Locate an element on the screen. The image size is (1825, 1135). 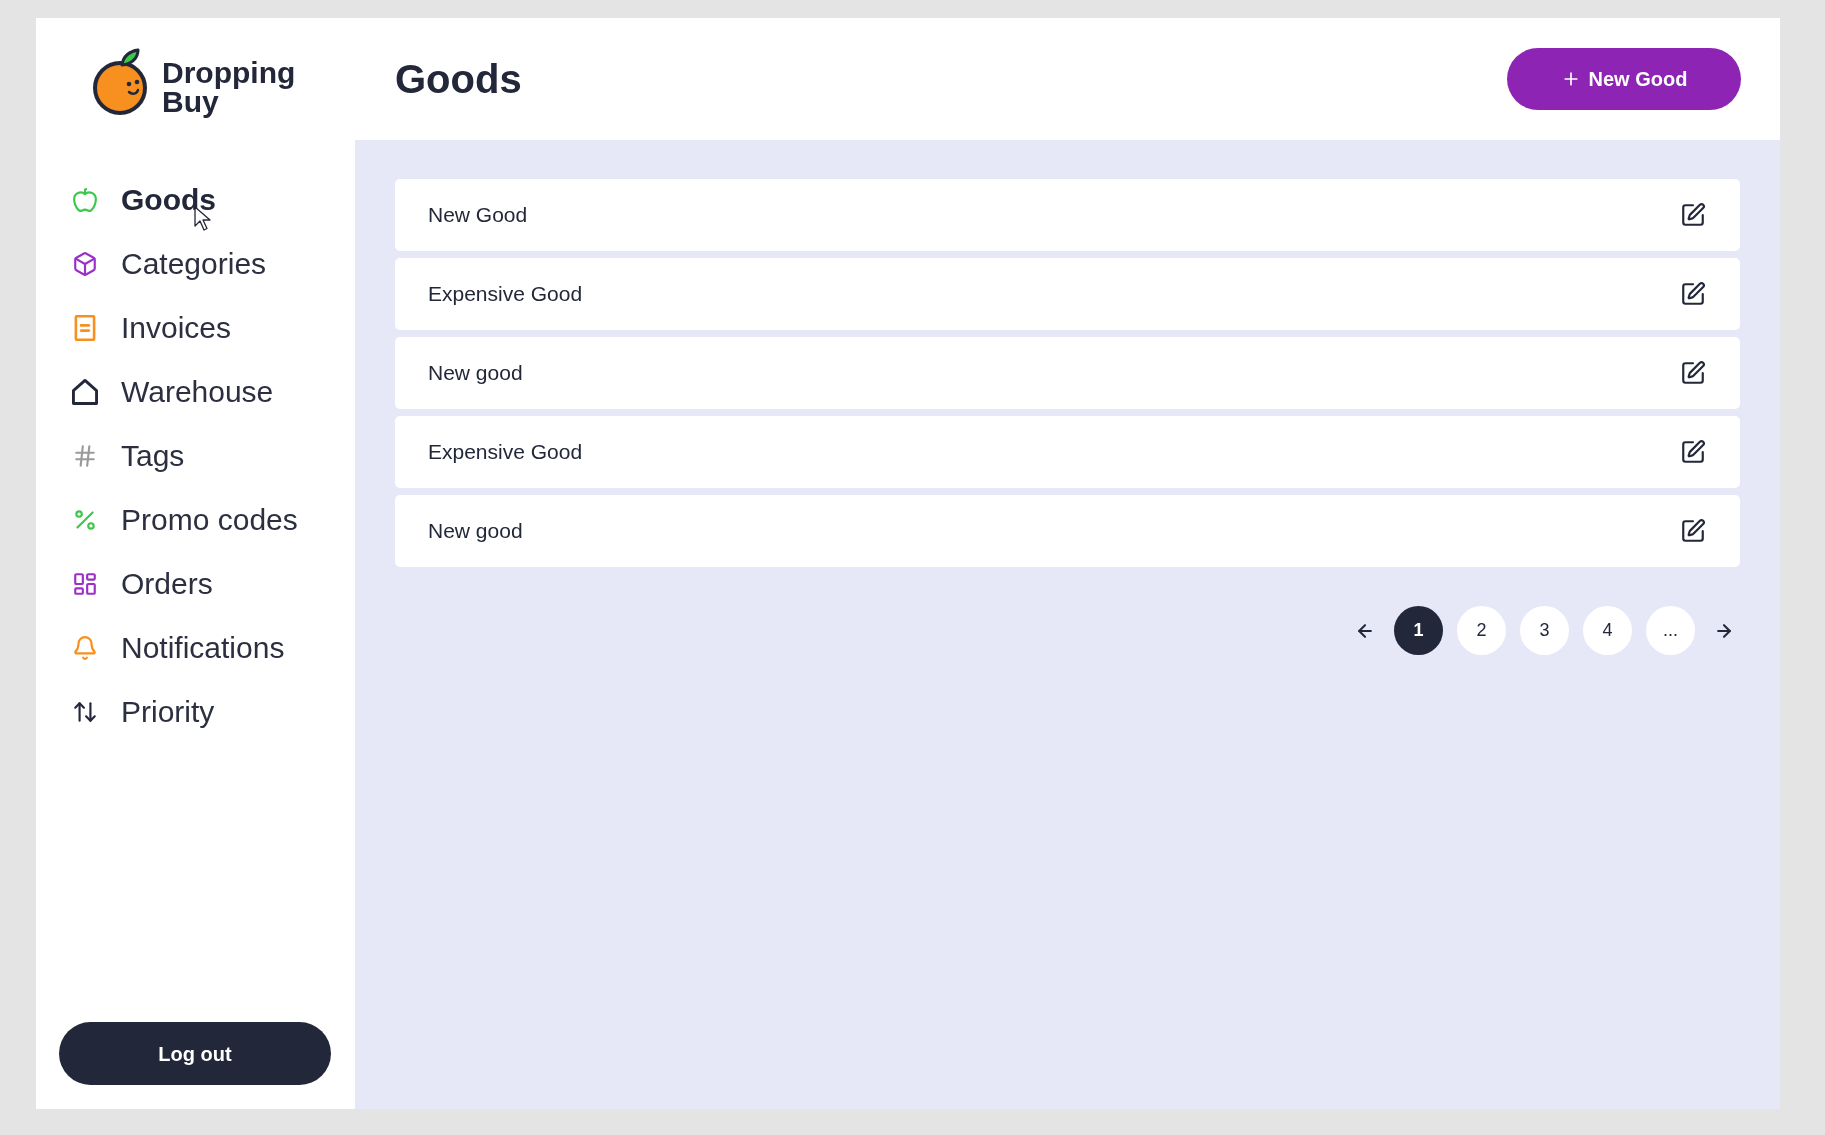
page-button: 2 is located at coordinates (1481, 630).